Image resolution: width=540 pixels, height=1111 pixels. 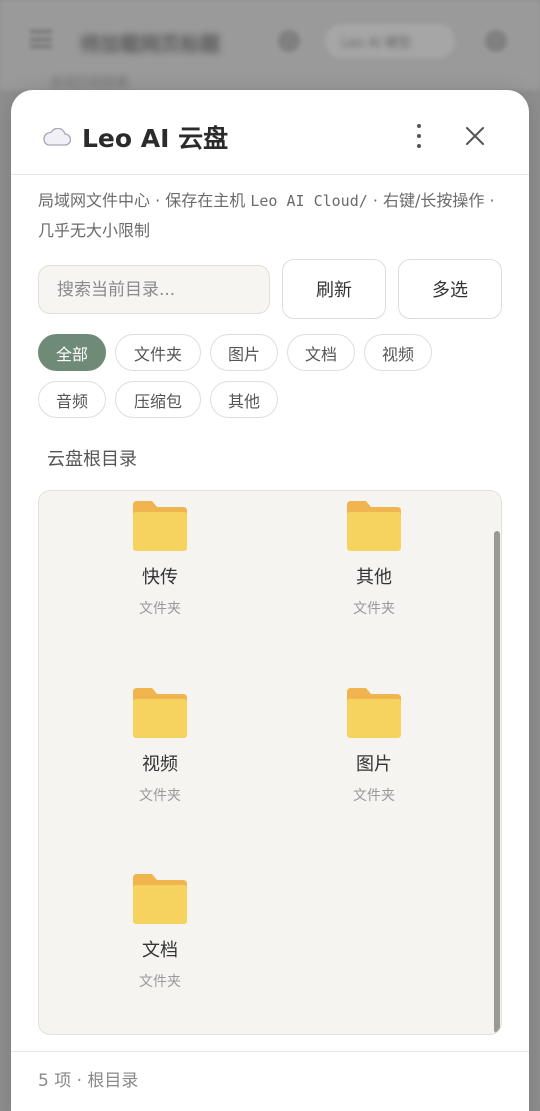 I want to click on status-footer: 5 项 · 根目录, so click(x=88, y=1081).